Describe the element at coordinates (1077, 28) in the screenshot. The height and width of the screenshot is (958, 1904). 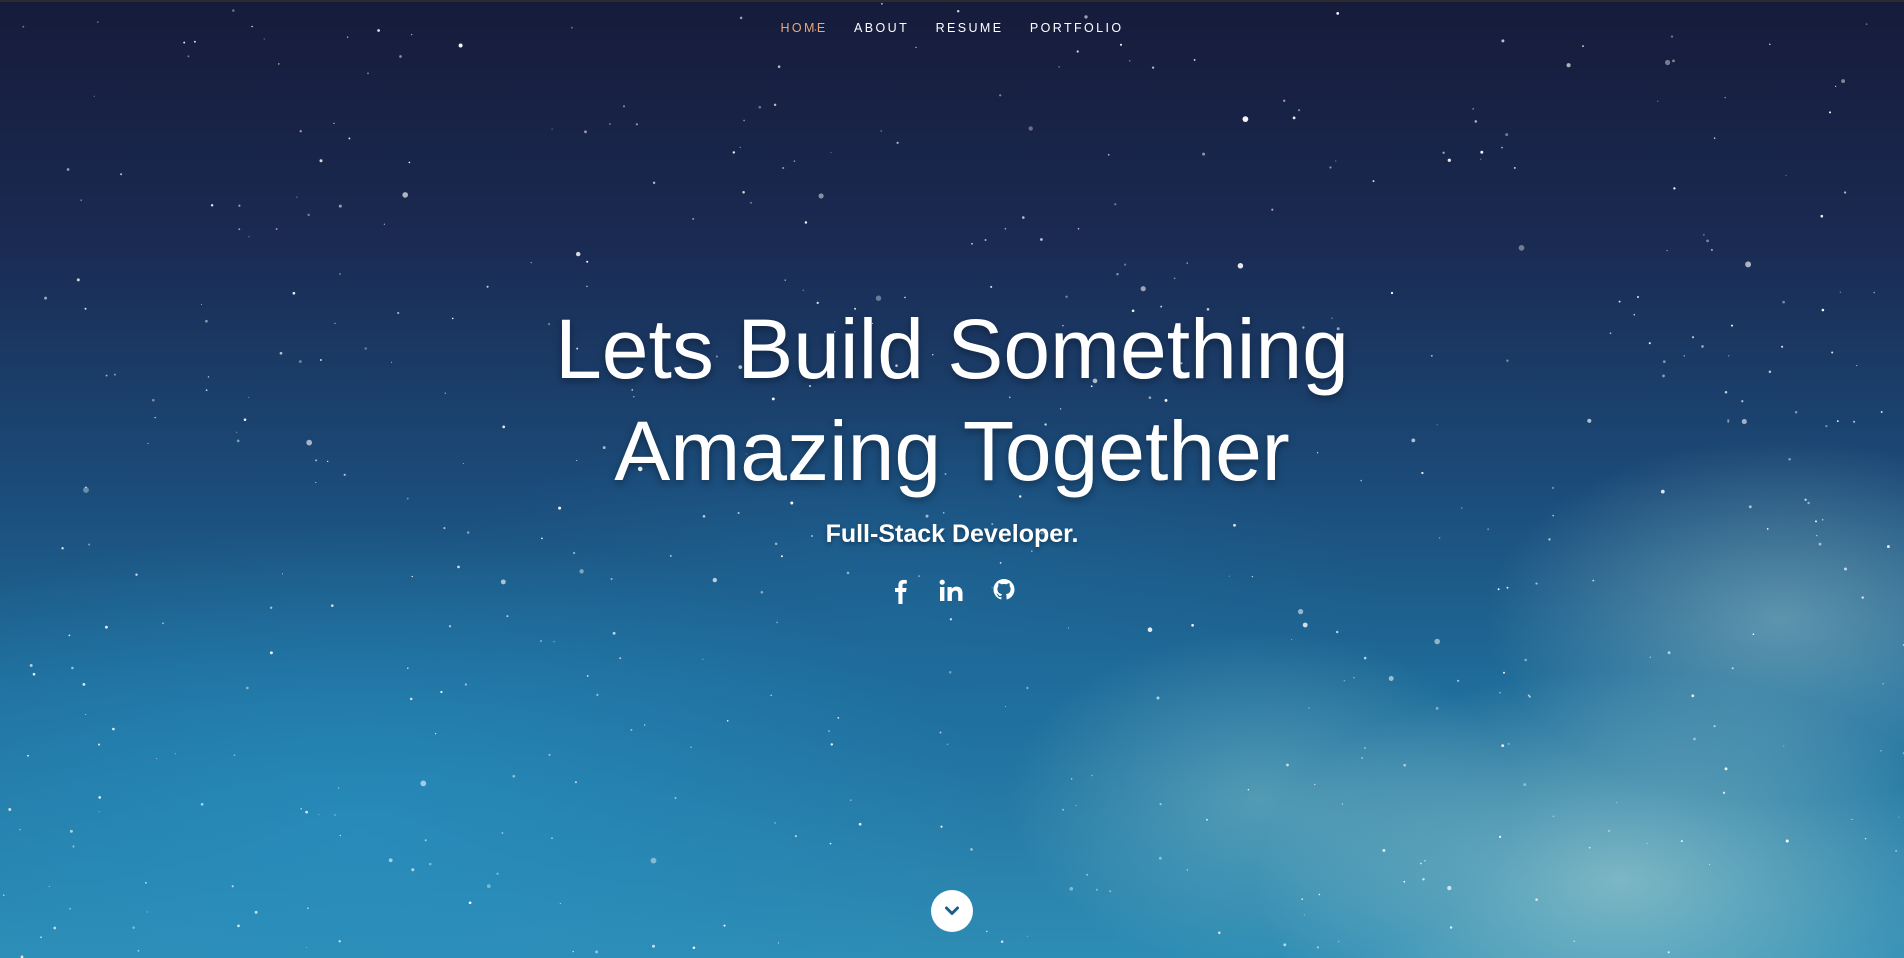
I see `nav-item-portfolio: PORTFOLIO` at that location.